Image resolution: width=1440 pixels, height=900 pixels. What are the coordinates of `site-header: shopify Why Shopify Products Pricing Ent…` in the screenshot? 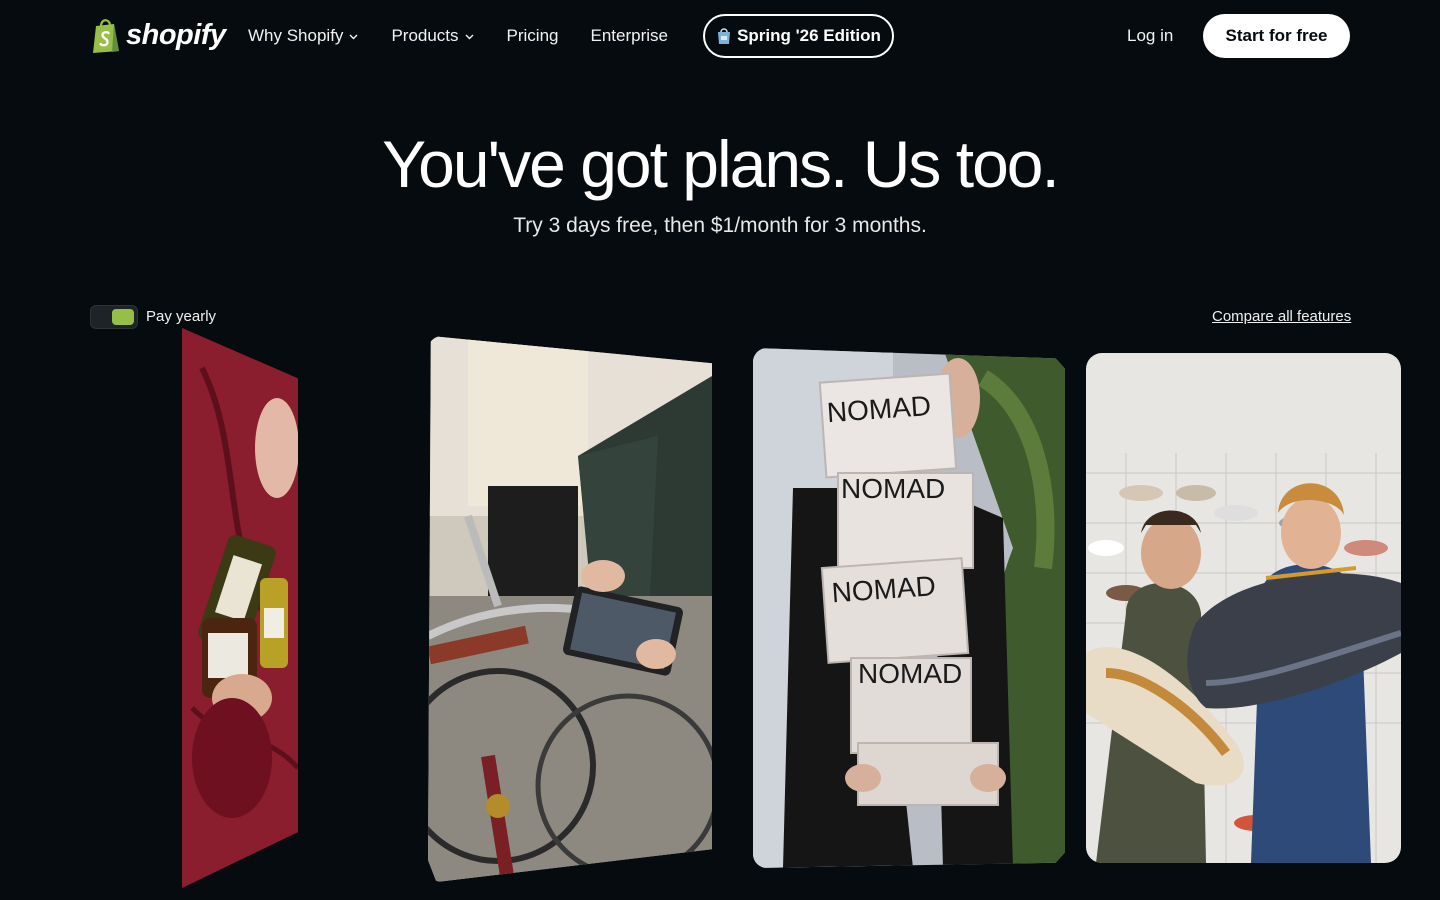 It's located at (720, 36).